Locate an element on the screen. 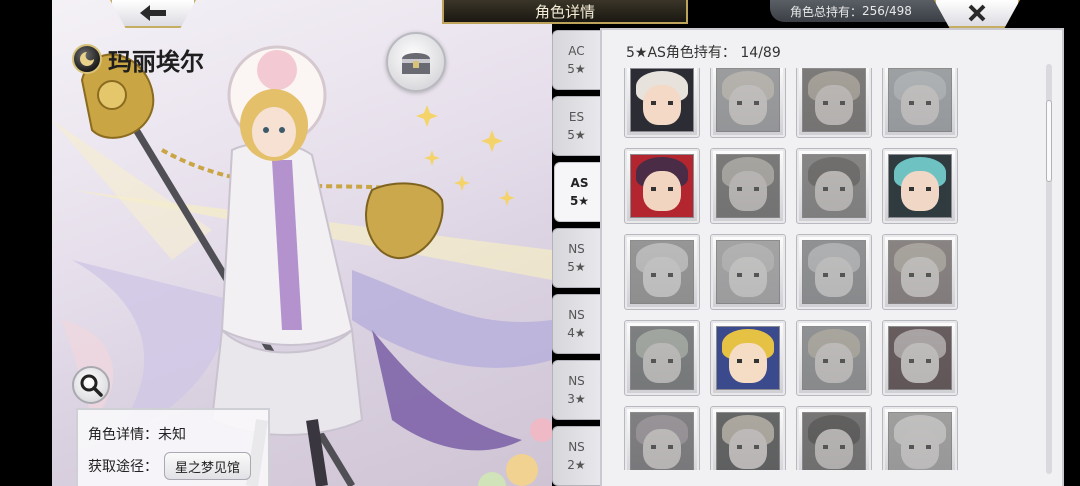 The image size is (1080, 486). close-x-icon is located at coordinates (977, 13).